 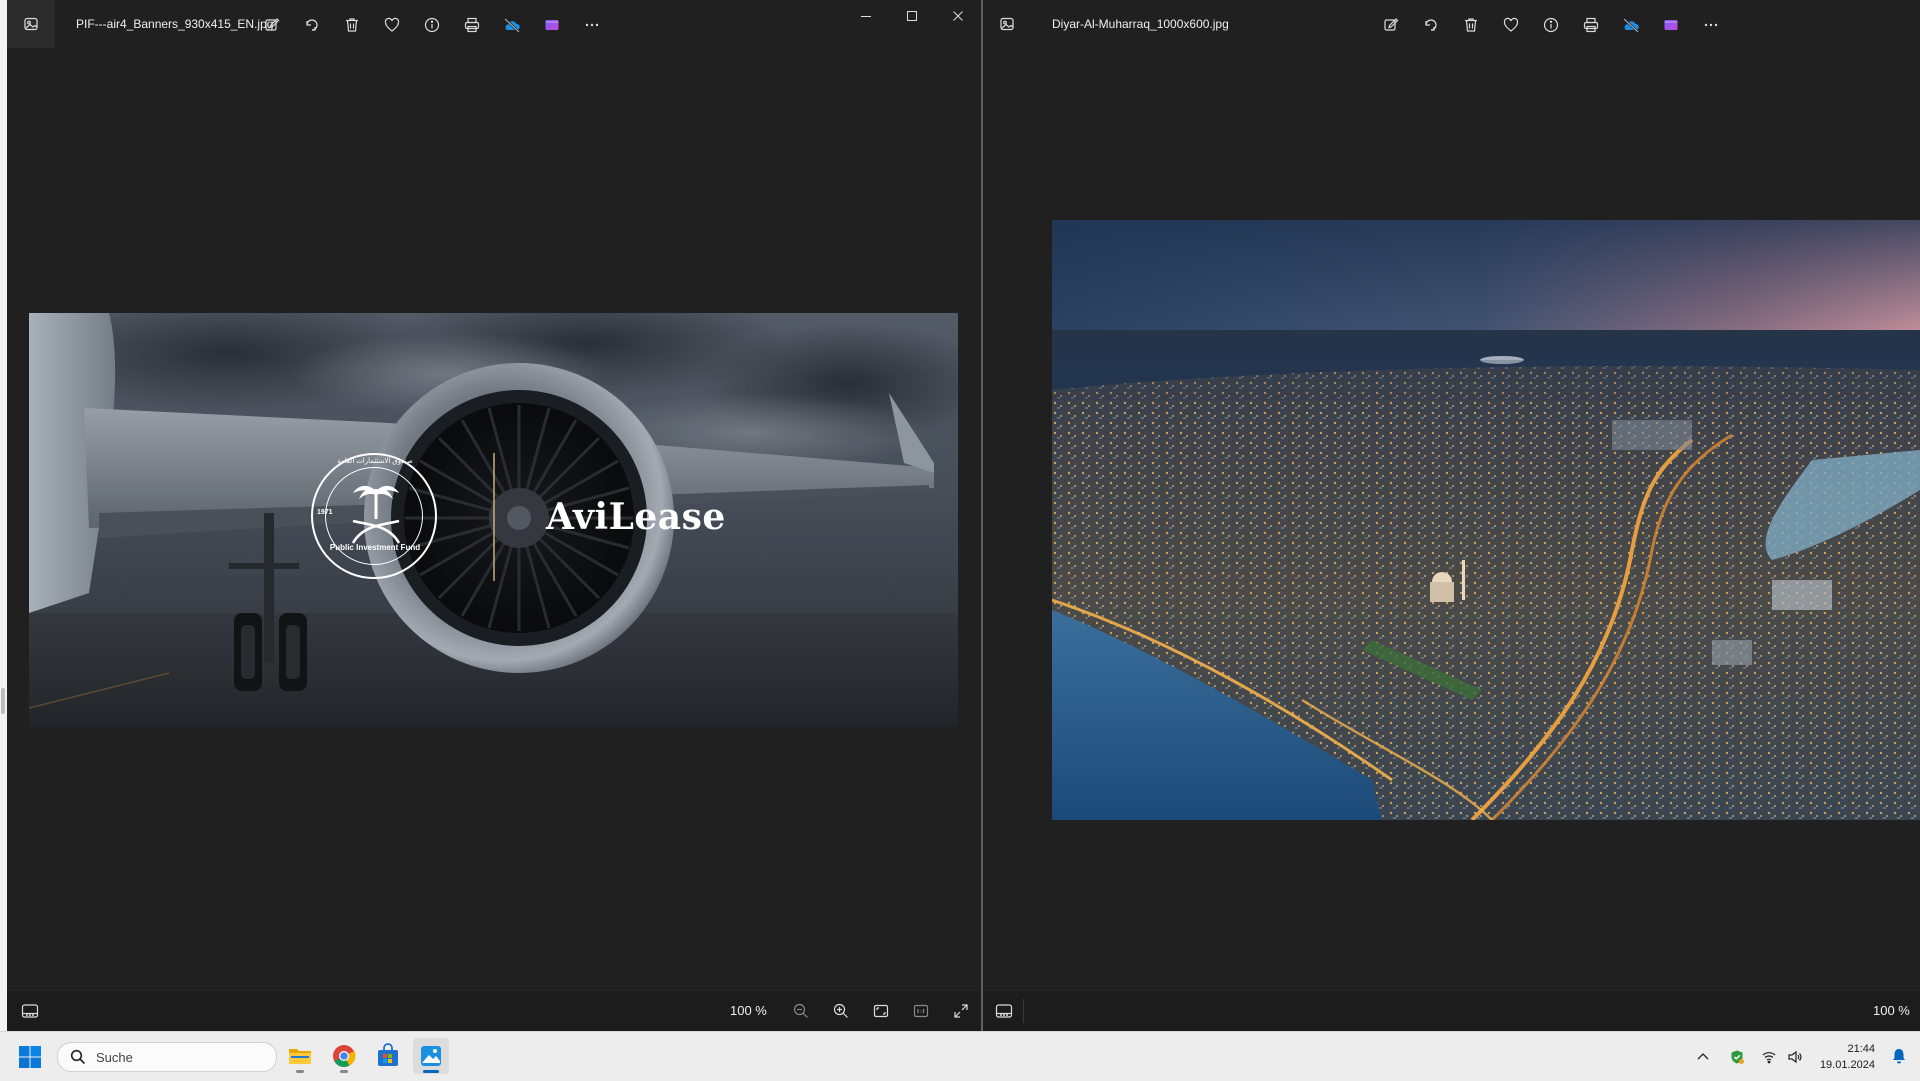 What do you see at coordinates (961, 1011) in the screenshot?
I see `fullscreen-icon` at bounding box center [961, 1011].